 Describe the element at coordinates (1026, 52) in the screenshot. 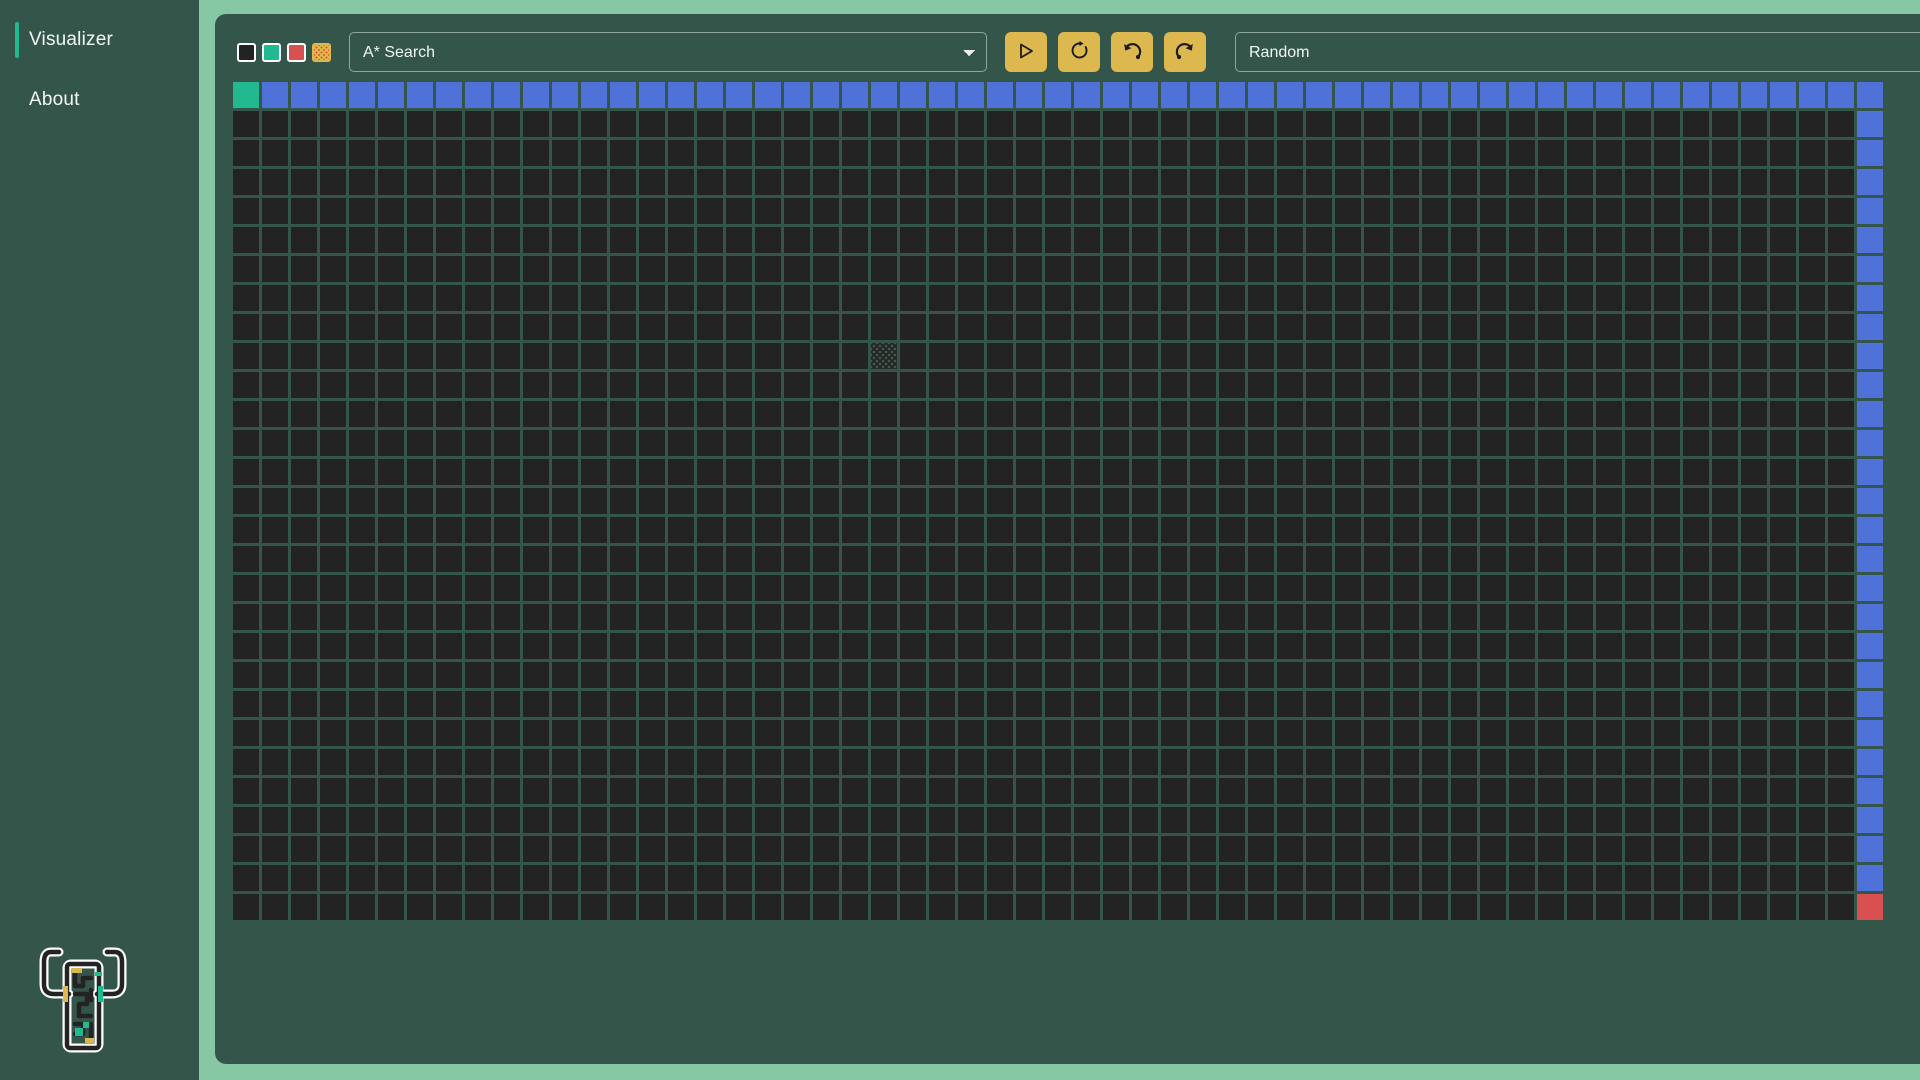

I see `play-button` at that location.